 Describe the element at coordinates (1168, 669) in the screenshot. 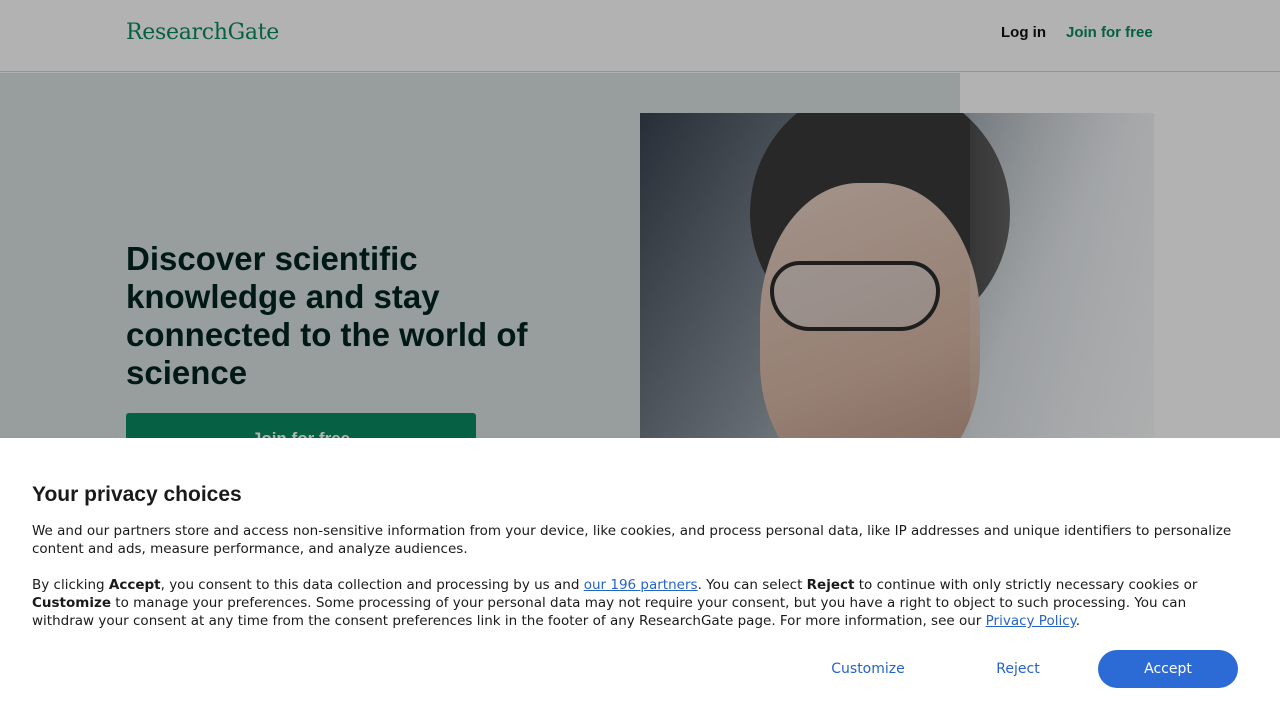

I see `accept-button: Accept` at that location.